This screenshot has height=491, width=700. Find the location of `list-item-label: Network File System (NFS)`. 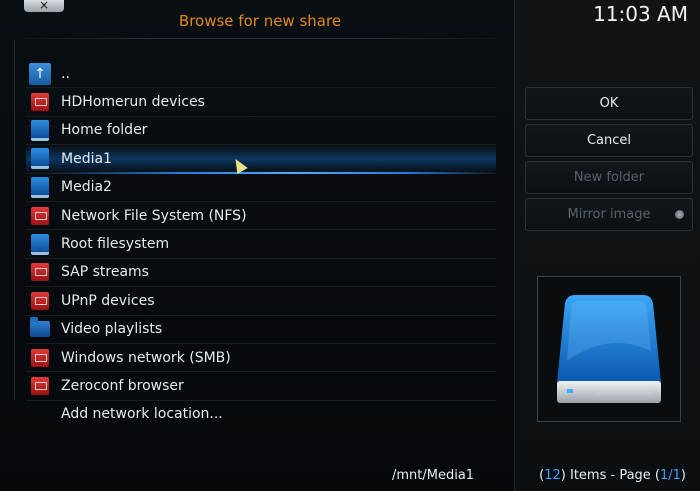

list-item-label: Network File System (NFS) is located at coordinates (154, 215).